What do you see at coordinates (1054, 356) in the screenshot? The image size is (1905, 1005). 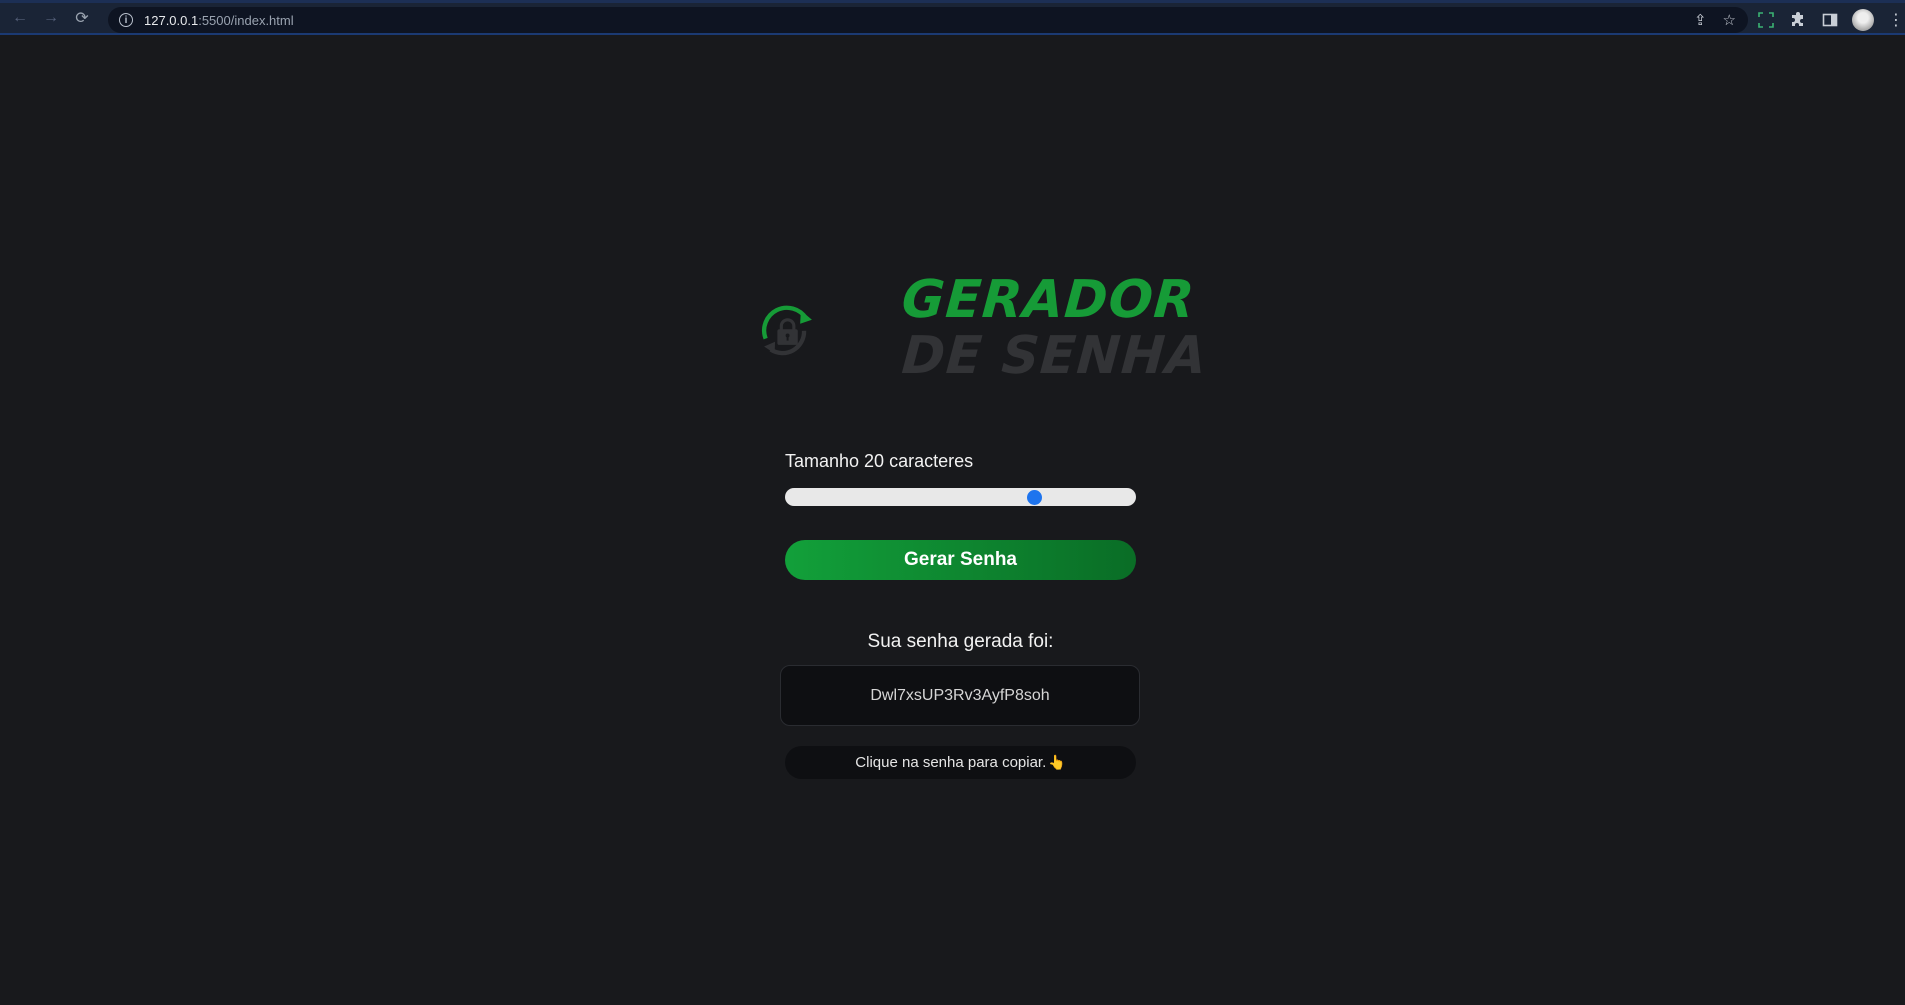 I see `logo-text-line2: DE SENHA` at bounding box center [1054, 356].